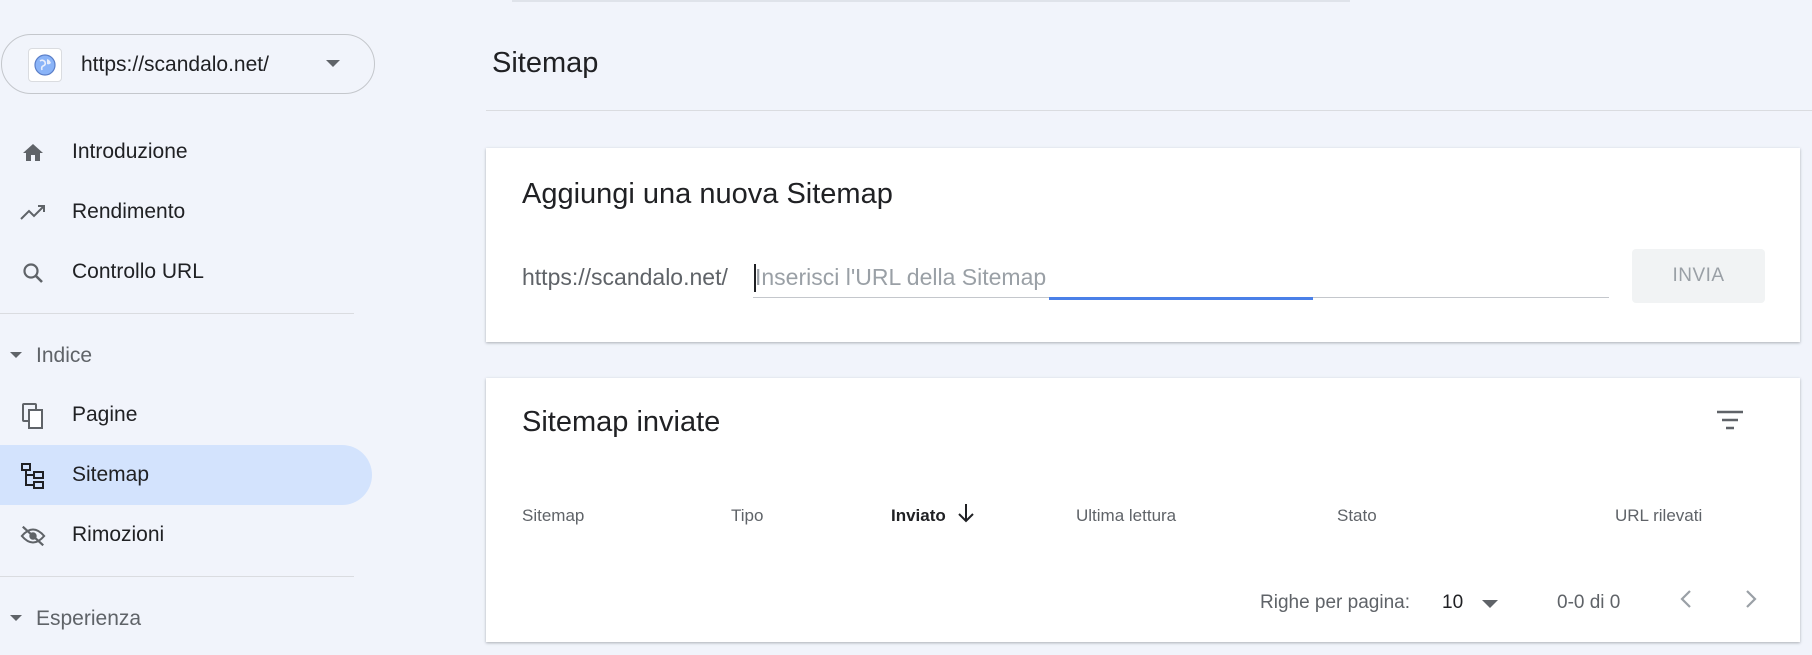 Image resolution: width=1812 pixels, height=655 pixels. What do you see at coordinates (966, 513) in the screenshot?
I see `arrow-downward-icon` at bounding box center [966, 513].